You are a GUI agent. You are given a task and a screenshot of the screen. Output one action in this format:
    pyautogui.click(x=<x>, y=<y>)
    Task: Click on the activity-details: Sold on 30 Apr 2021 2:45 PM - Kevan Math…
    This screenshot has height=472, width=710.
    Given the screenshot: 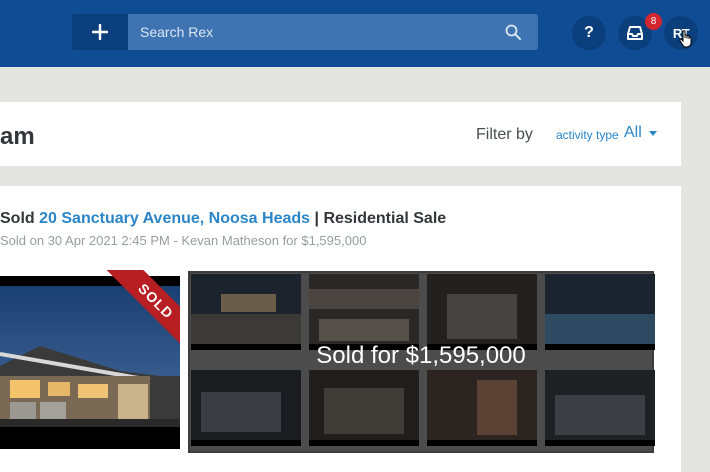 What is the action you would take?
    pyautogui.click(x=183, y=240)
    